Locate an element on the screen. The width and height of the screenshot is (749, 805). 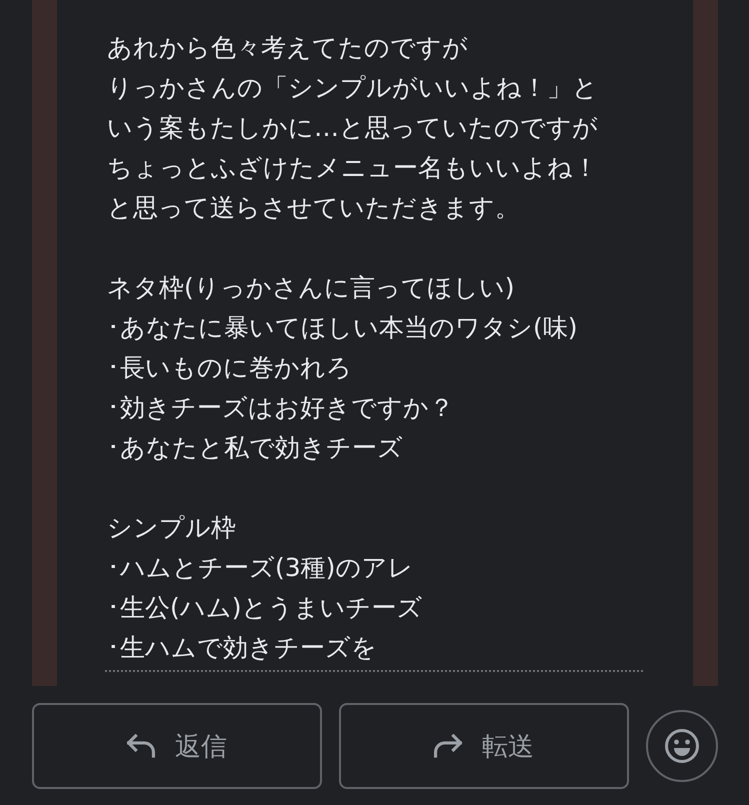
list-item: ･生公(ハム)とうまいチーズ is located at coordinates (265, 608).